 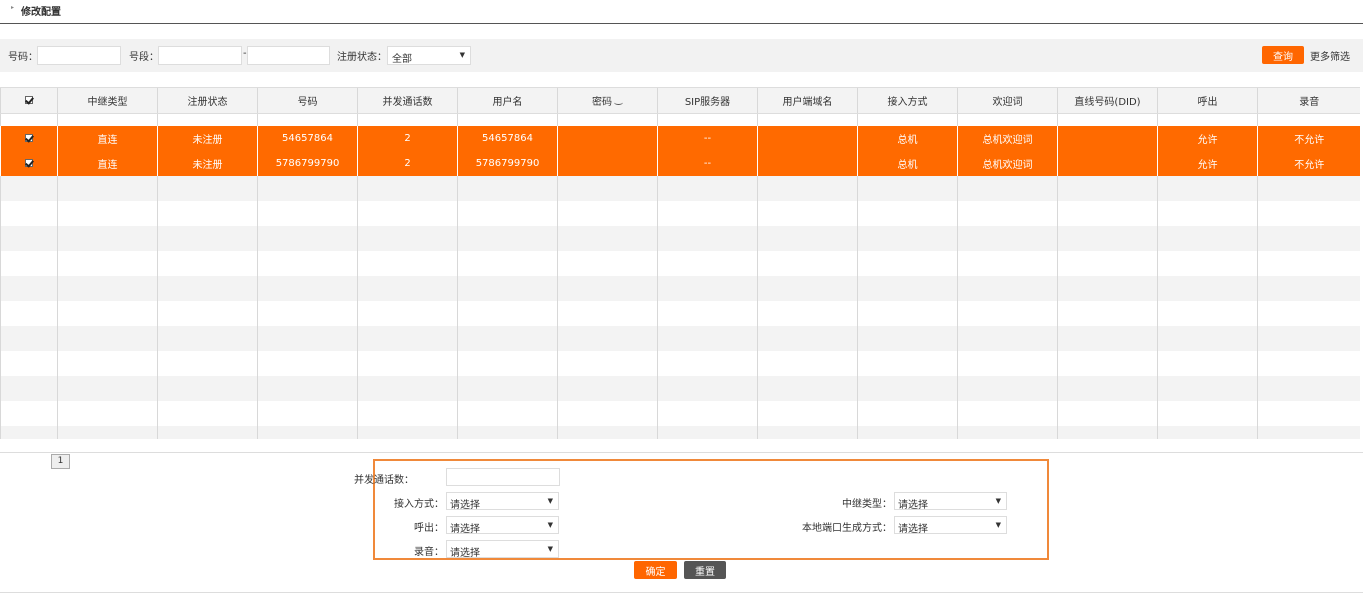 What do you see at coordinates (950, 525) in the screenshot?
I see `local-port-select: 请选择 ▼` at bounding box center [950, 525].